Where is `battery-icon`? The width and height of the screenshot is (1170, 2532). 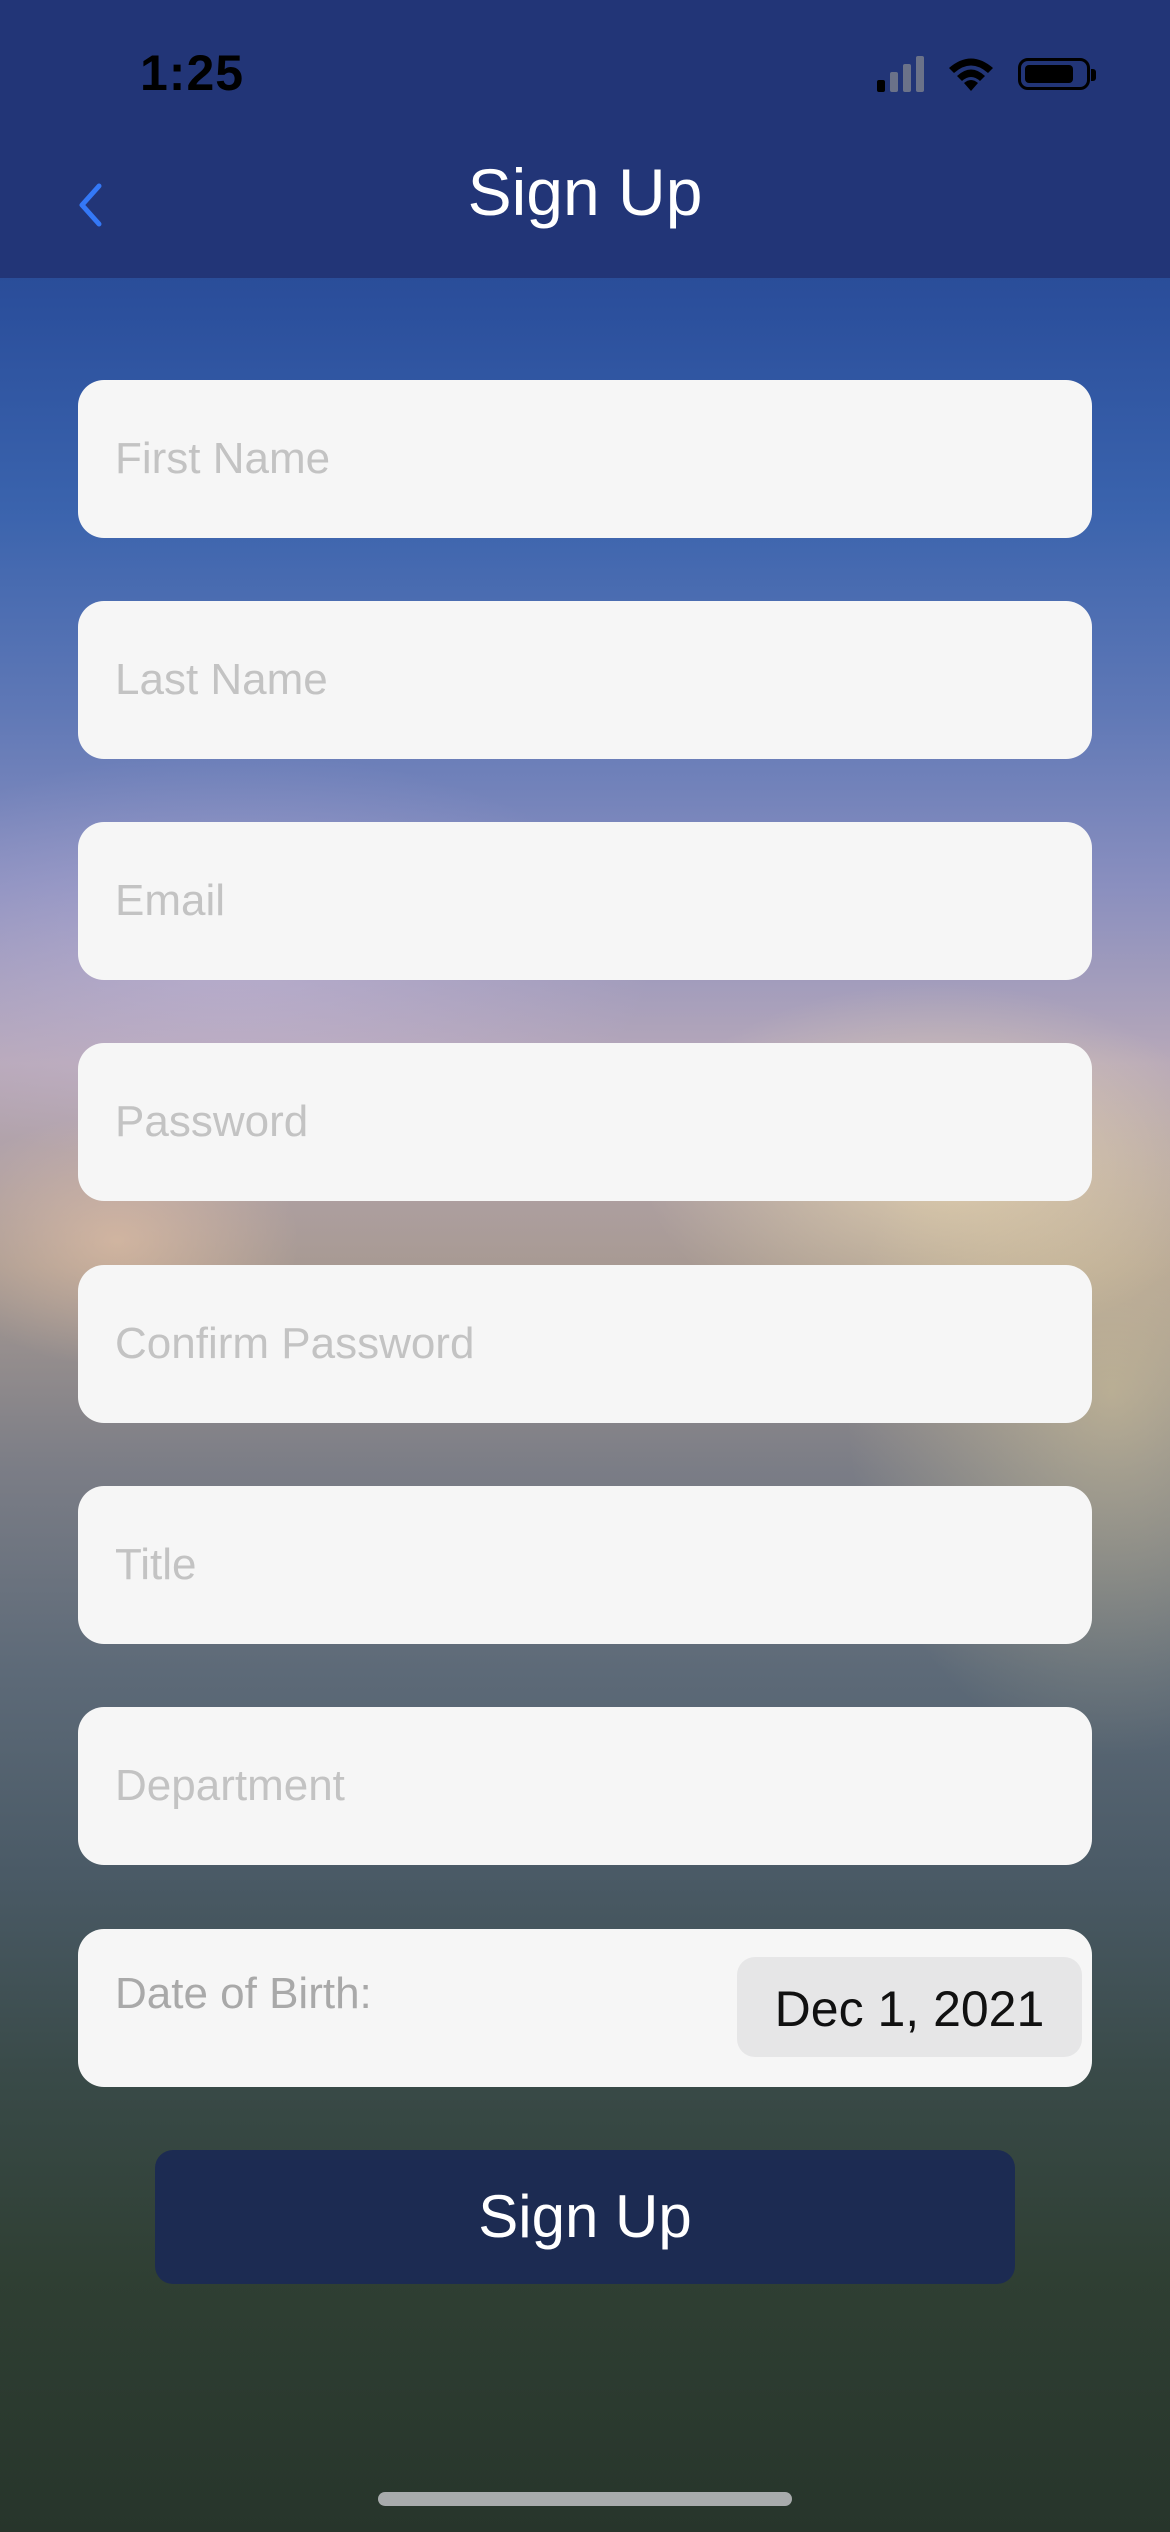
battery-icon is located at coordinates (1057, 74).